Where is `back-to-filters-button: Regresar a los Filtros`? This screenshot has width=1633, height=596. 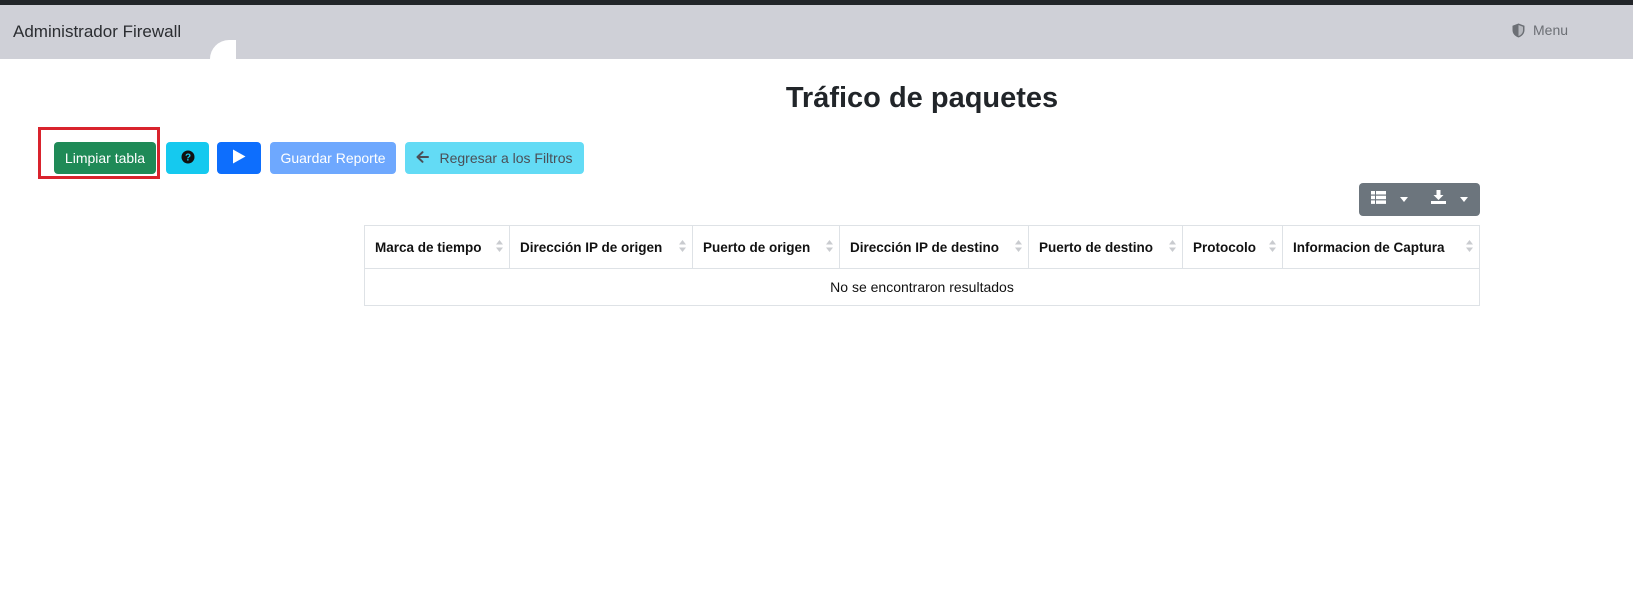 back-to-filters-button: Regresar a los Filtros is located at coordinates (494, 158).